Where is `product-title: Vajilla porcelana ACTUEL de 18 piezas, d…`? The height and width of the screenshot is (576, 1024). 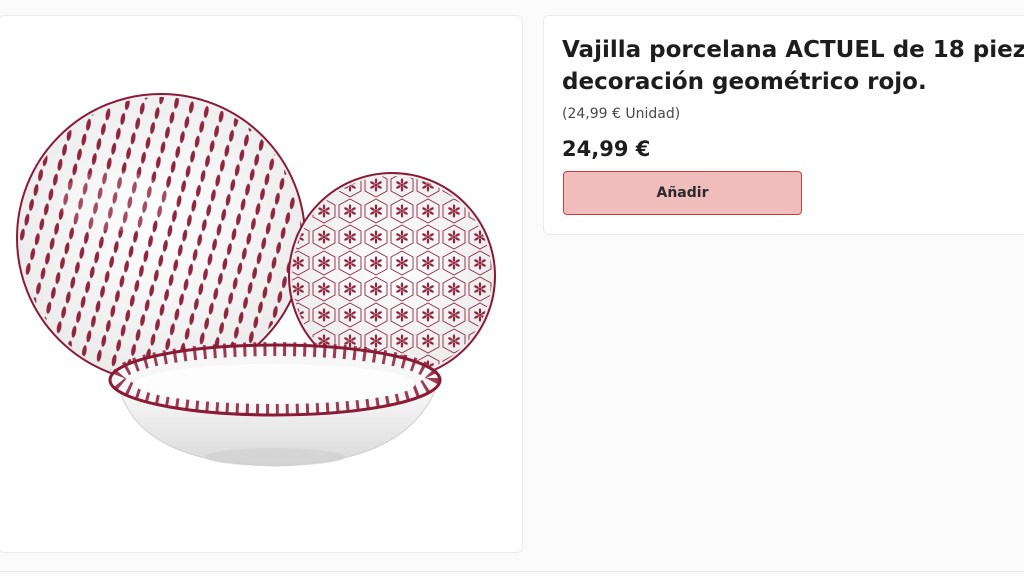
product-title: Vajilla porcelana ACTUEL de 18 piezas, d… is located at coordinates (793, 66).